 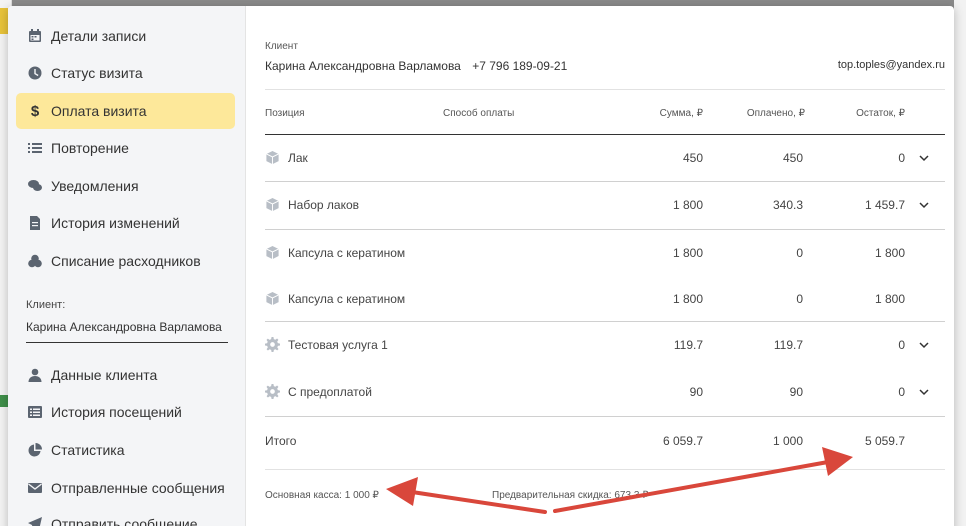 I want to click on preliminary-discount: Предварительная скидка: 673.3 ₽, so click(x=570, y=495).